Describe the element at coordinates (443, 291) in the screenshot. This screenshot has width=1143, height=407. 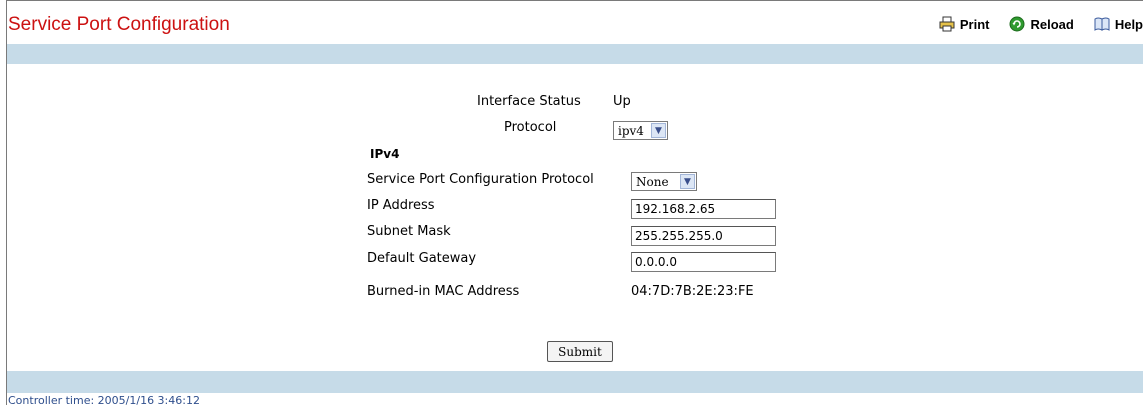
I see `mac-address-label: Burned-in MAC Address` at that location.